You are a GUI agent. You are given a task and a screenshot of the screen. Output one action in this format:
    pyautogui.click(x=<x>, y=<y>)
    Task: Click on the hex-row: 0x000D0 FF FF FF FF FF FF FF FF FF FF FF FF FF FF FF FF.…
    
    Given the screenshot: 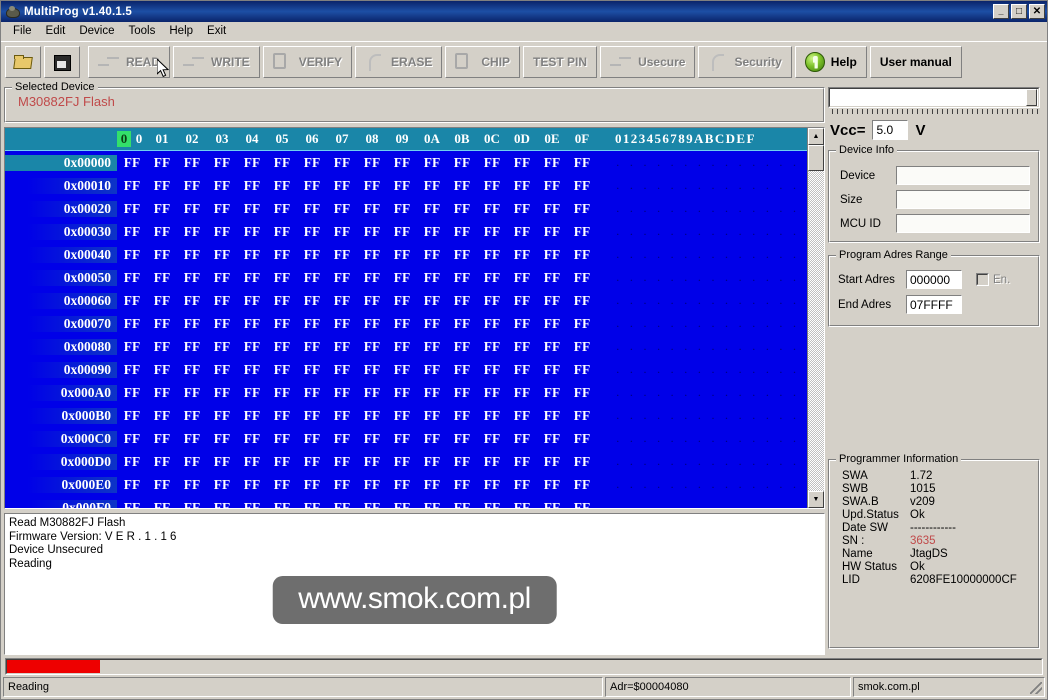 What is the action you would take?
    pyautogui.click(x=406, y=461)
    